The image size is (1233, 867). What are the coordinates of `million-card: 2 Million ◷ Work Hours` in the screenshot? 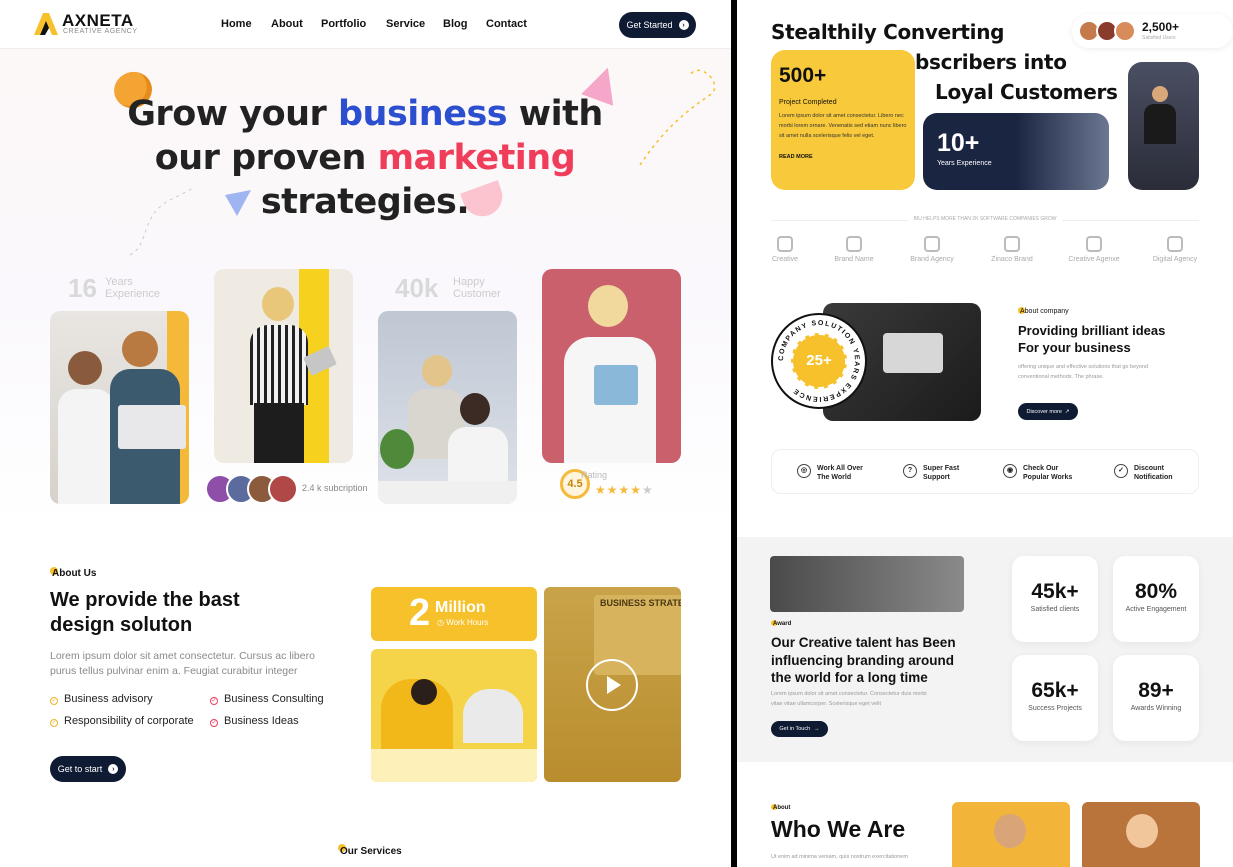 It's located at (454, 614).